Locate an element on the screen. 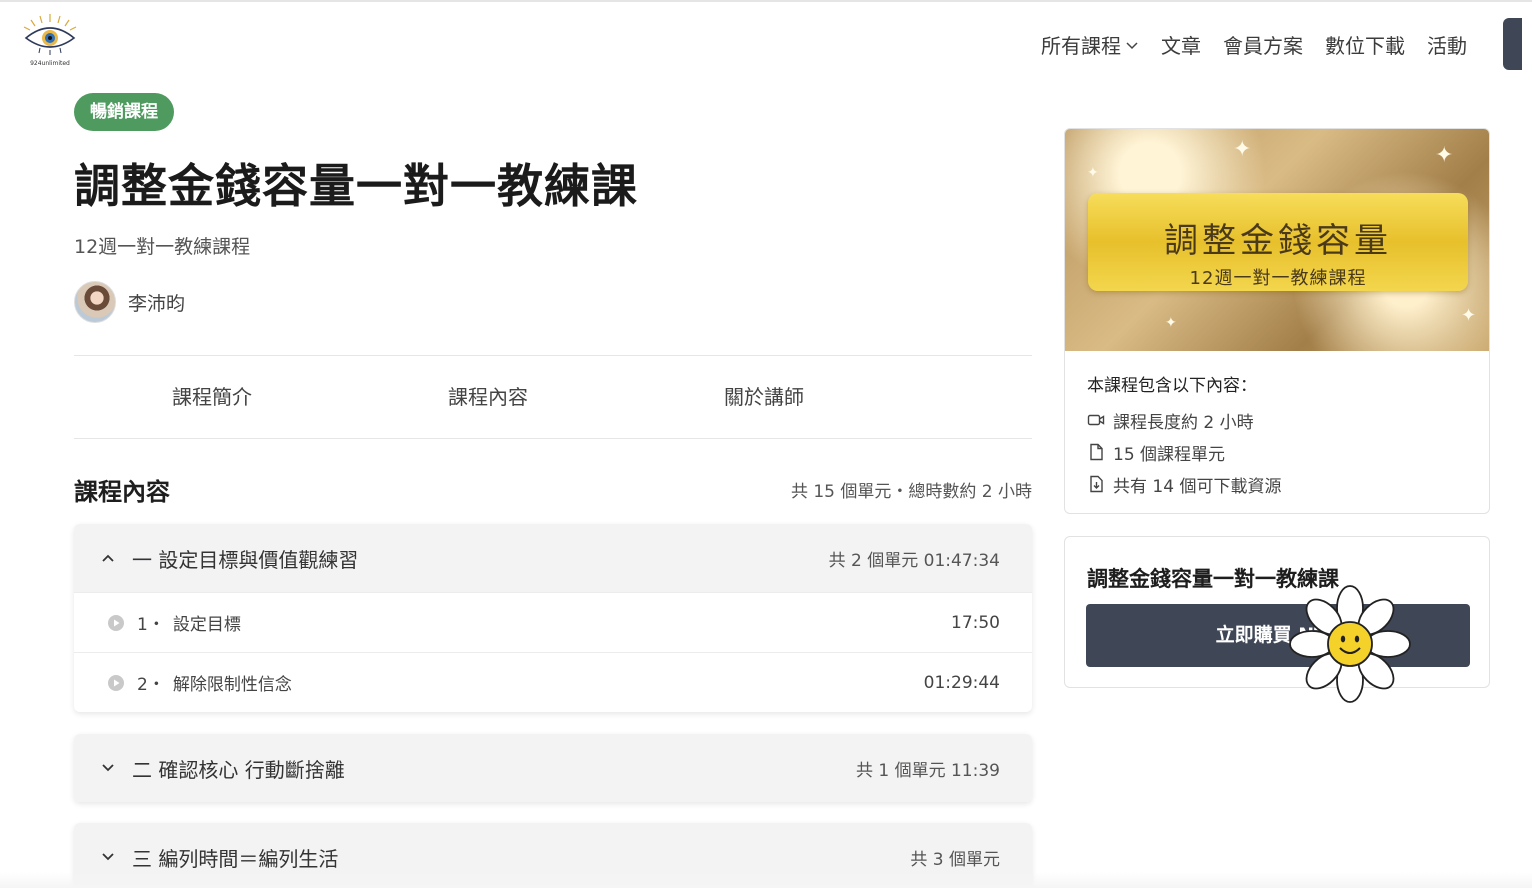  chapter-2-name: 二 確認核心 行動斷捨離 is located at coordinates (238, 769).